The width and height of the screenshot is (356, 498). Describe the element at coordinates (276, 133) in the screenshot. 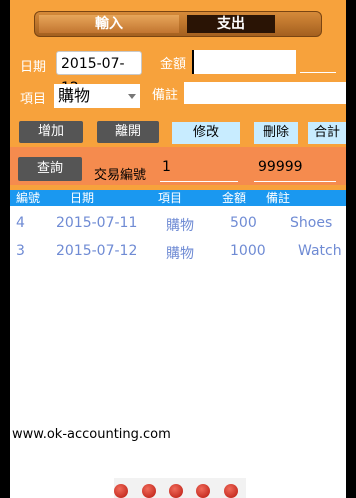

I see `delete-button: 刪除` at that location.